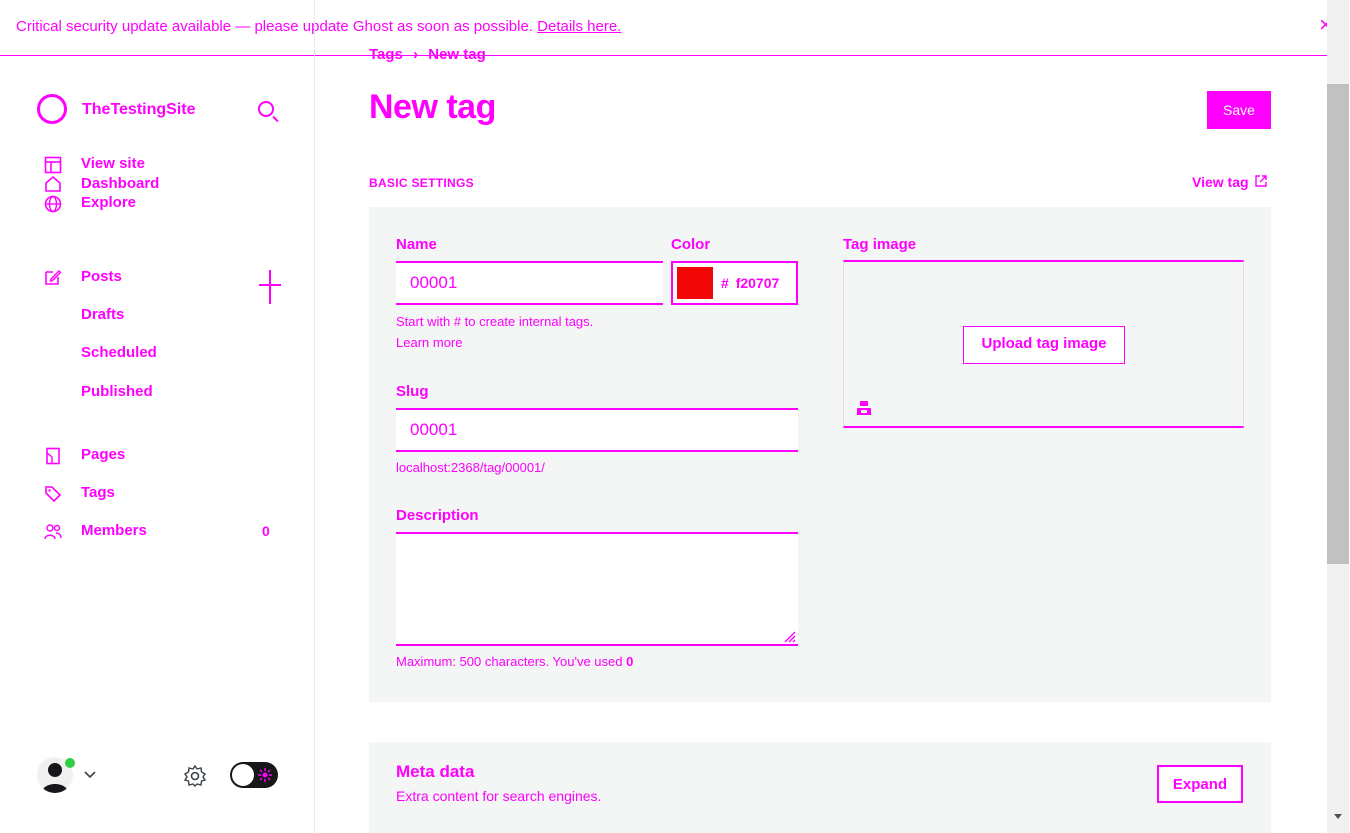  What do you see at coordinates (864, 408) in the screenshot?
I see `unsplash-icon` at bounding box center [864, 408].